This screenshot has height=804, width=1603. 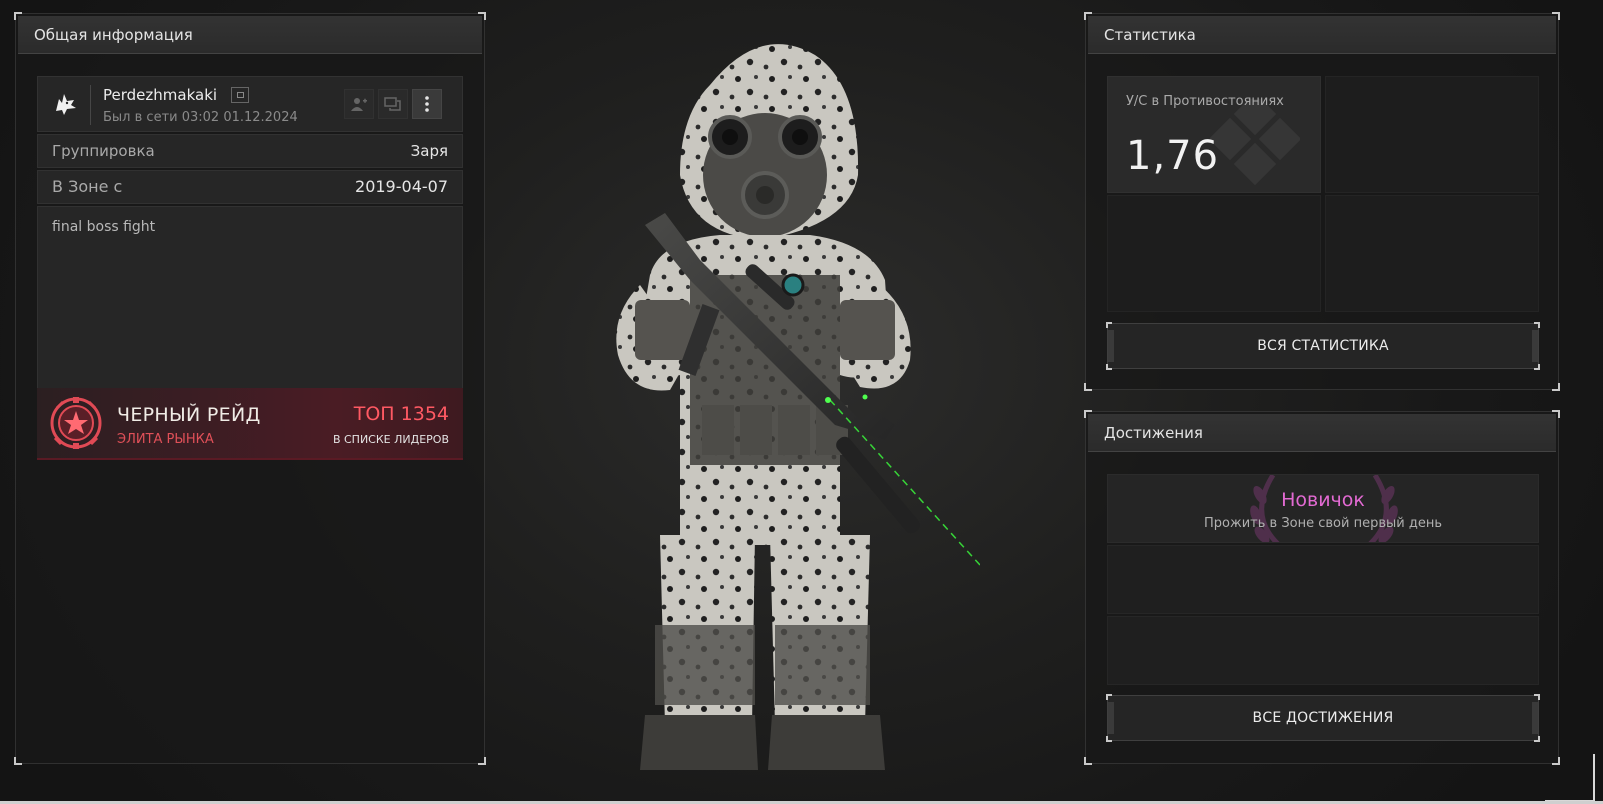 I want to click on achievement-title: Новичок, so click(x=1323, y=500).